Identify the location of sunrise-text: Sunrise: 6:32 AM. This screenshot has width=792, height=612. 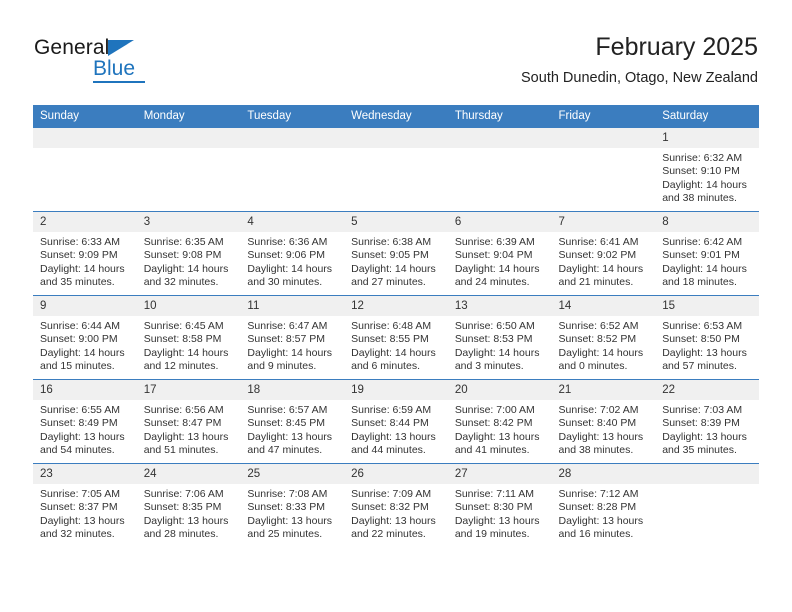
(702, 158).